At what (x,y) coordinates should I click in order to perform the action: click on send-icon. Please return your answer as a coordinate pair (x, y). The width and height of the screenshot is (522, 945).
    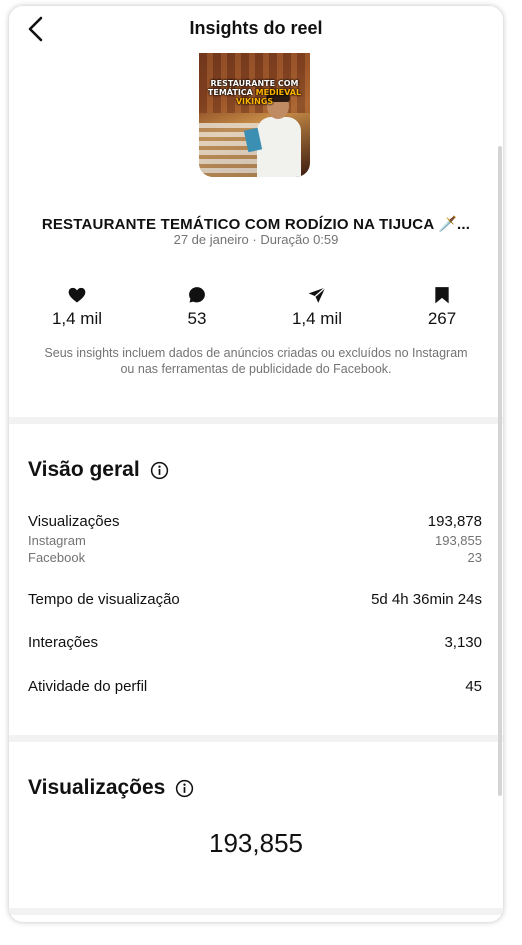
    Looking at the image, I should click on (317, 294).